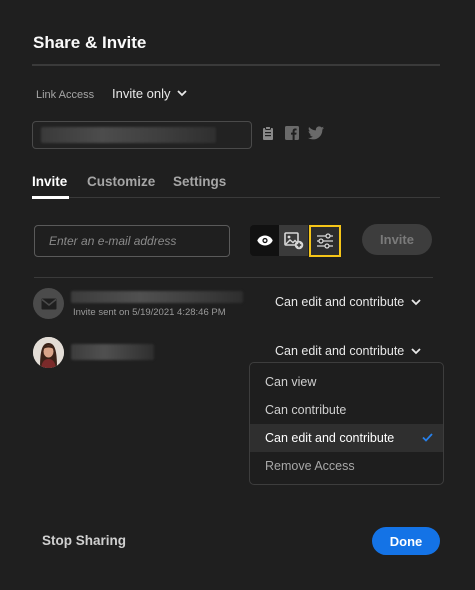  I want to click on invite-button: Invite, so click(397, 239).